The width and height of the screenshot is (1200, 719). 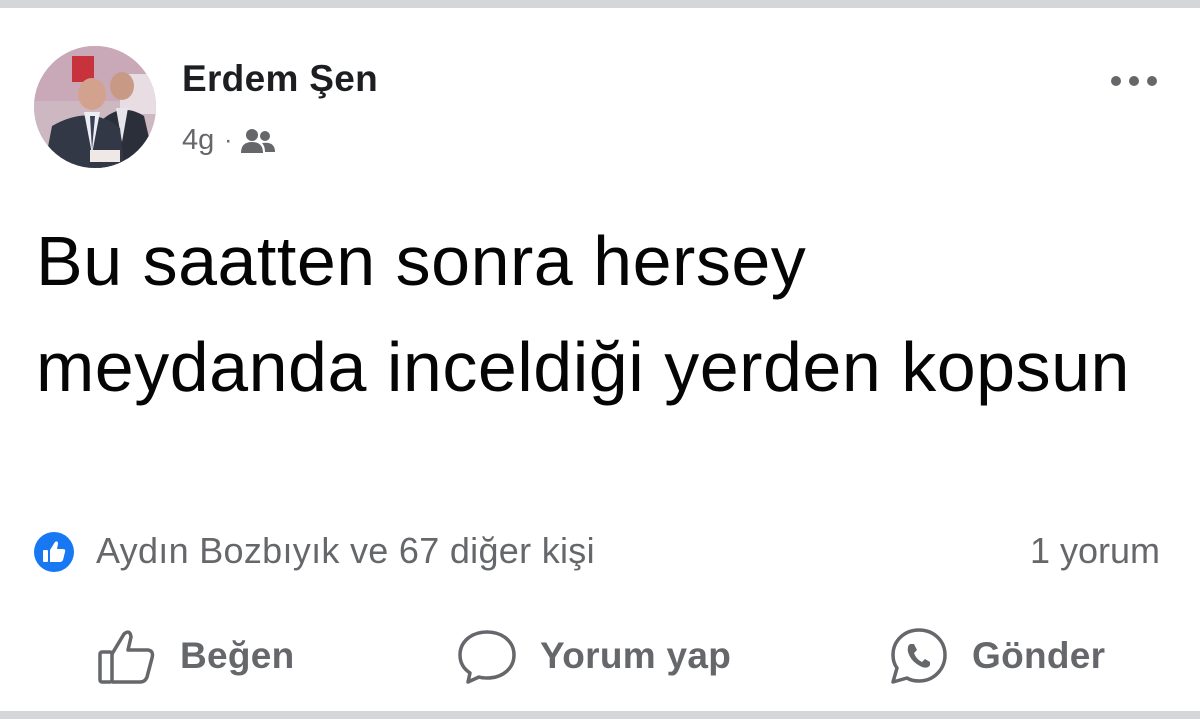 I want to click on more-dots-icon, so click(x=1134, y=81).